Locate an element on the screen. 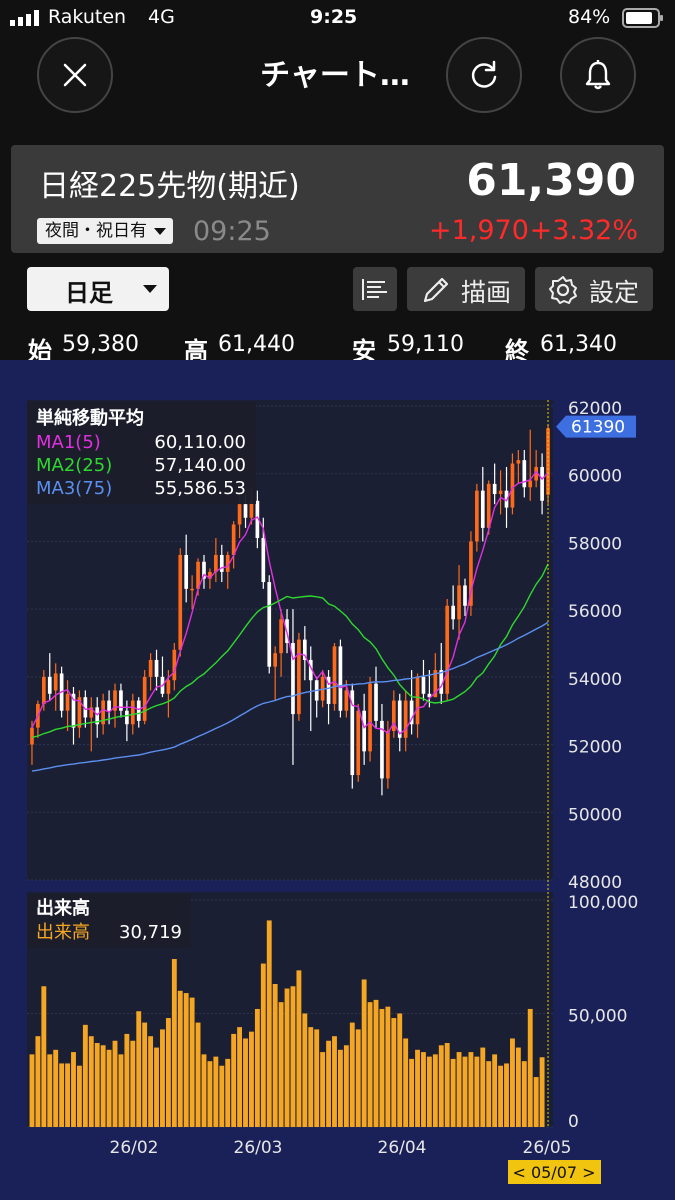 Image resolution: width=675 pixels, height=1200 pixels. indicator-list-button is located at coordinates (375, 289).